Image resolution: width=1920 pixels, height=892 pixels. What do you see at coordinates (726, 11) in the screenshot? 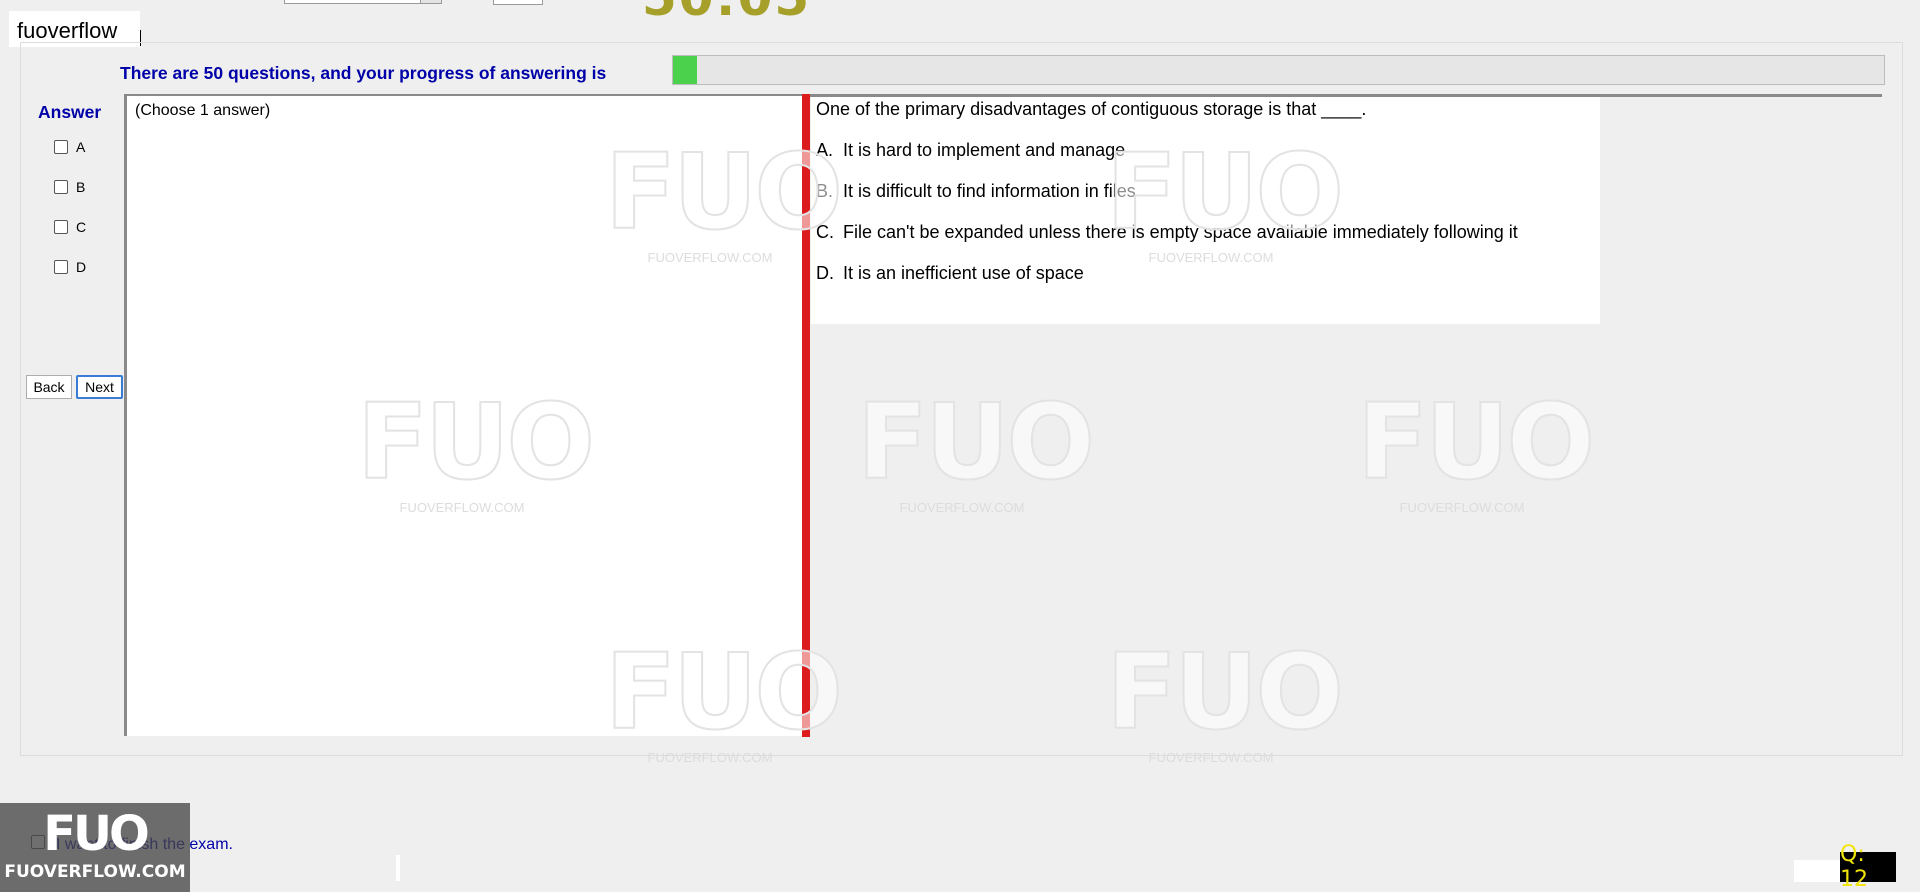
I see `countdown-timer: 50:05` at bounding box center [726, 11].